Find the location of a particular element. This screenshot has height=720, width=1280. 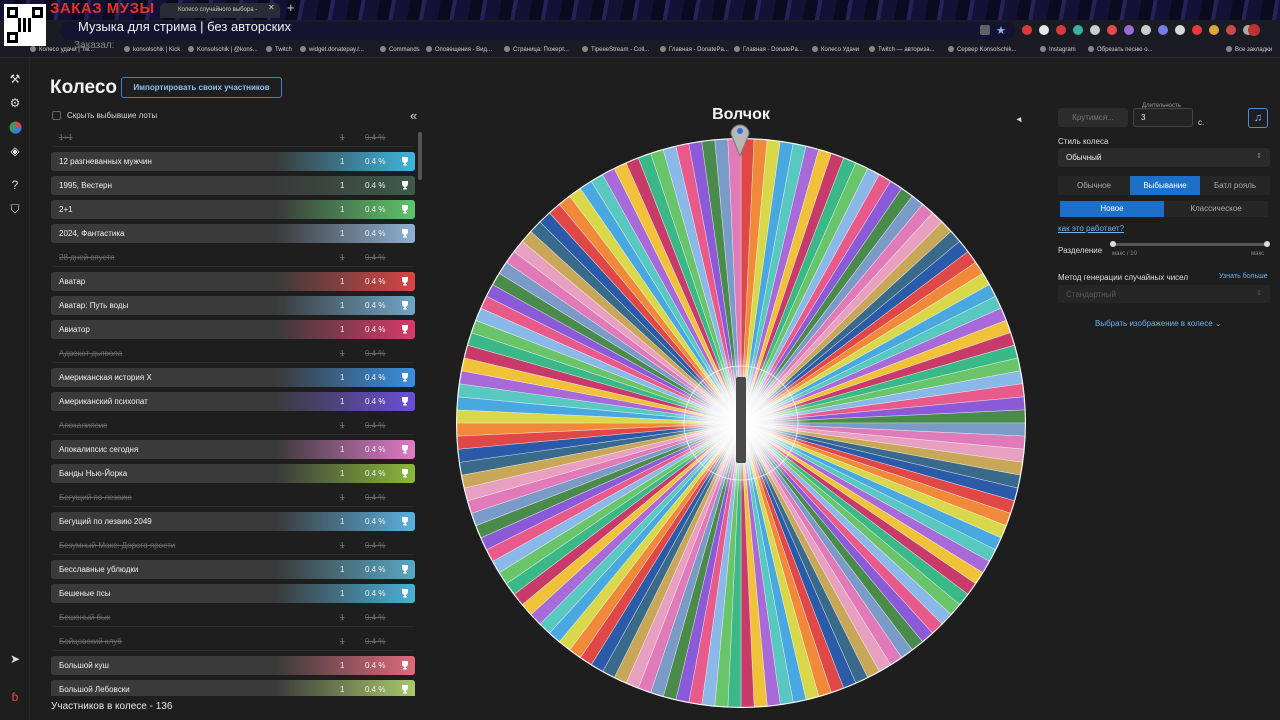

star-icon: ★ is located at coordinates (1001, 30).